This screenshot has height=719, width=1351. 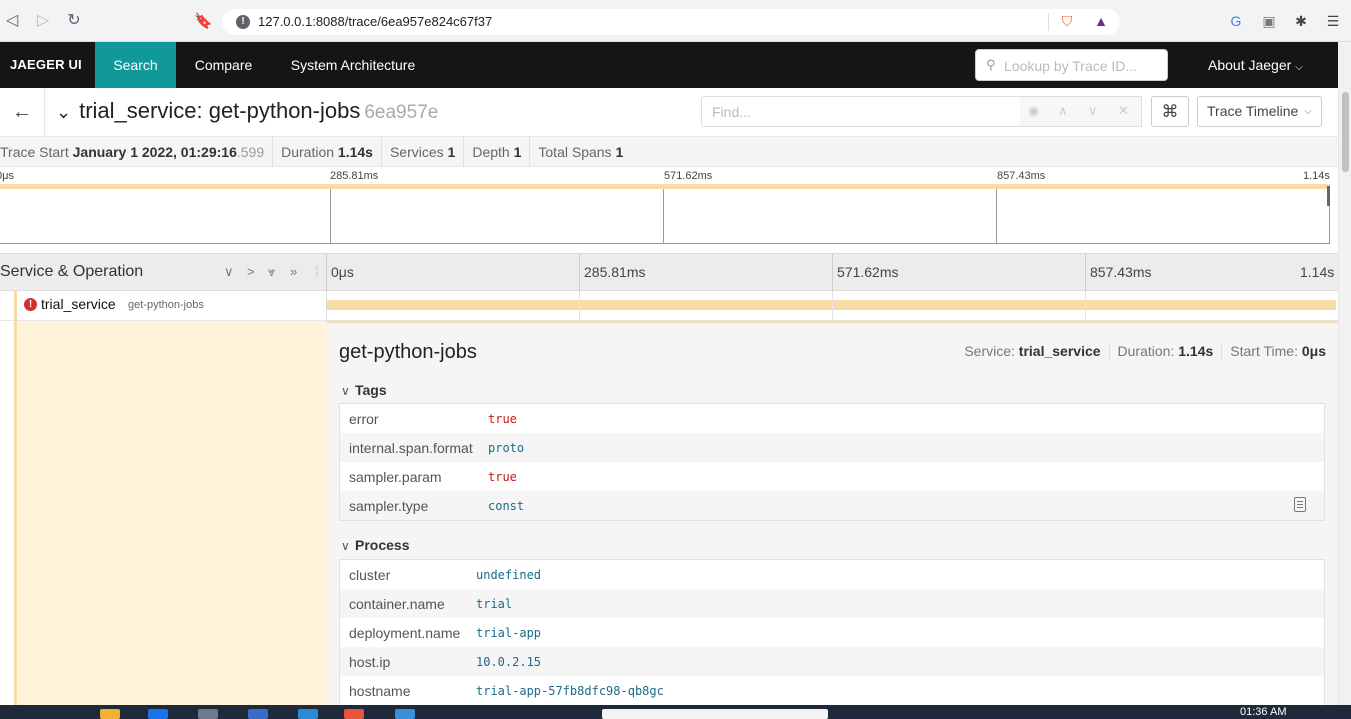 I want to click on page-scrollbar, so click(x=1344, y=403).